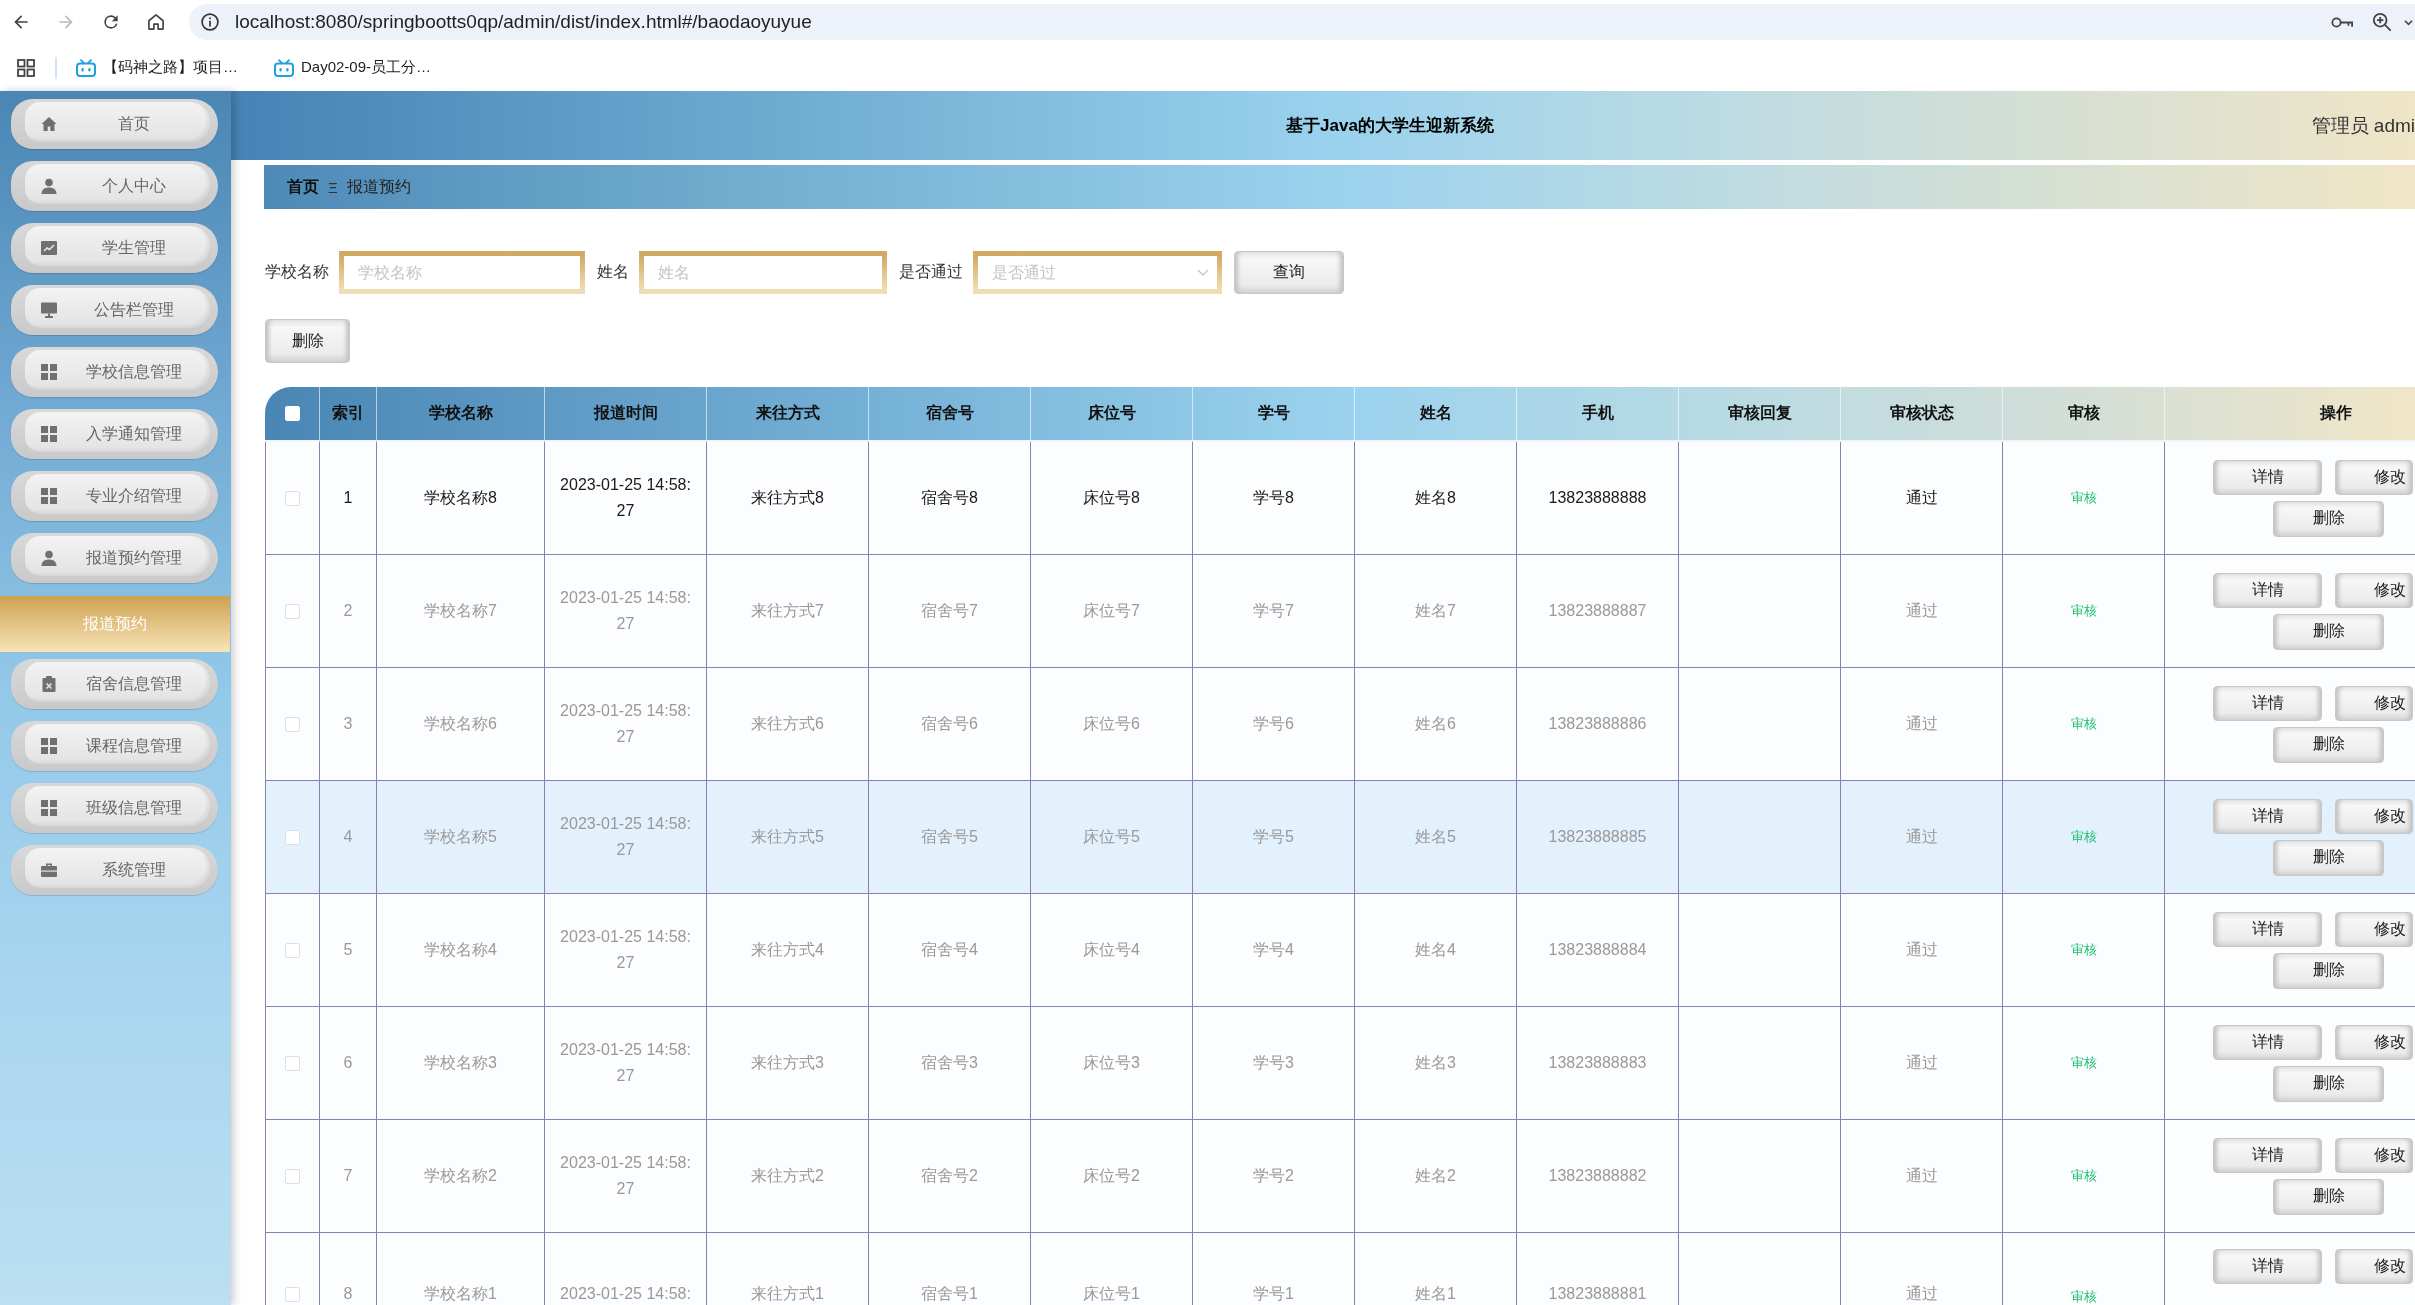  Describe the element at coordinates (626, 1269) in the screenshot. I see `table-cell: 2023-01-25 14:58:` at that location.